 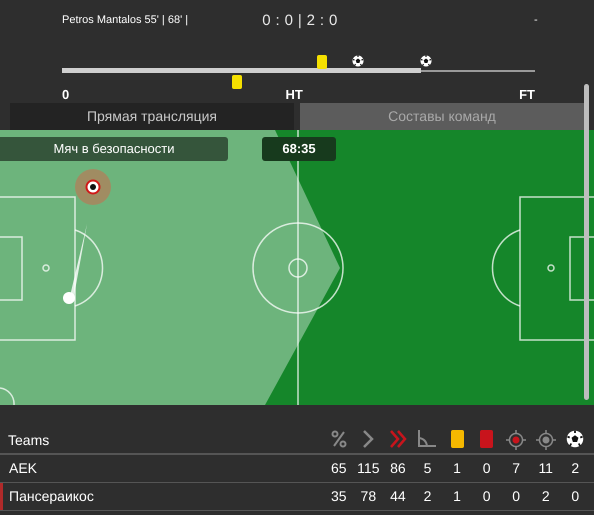 What do you see at coordinates (398, 468) in the screenshot?
I see `table-cell-text: 86` at bounding box center [398, 468].